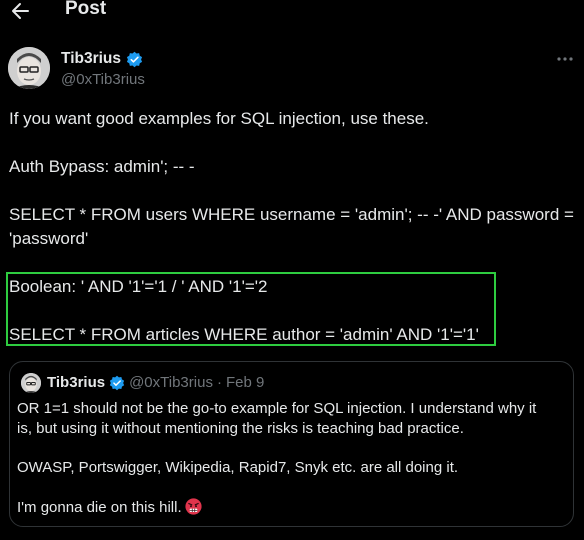  Describe the element at coordinates (103, 79) in the screenshot. I see `author-handle: @0xTib3rius` at that location.